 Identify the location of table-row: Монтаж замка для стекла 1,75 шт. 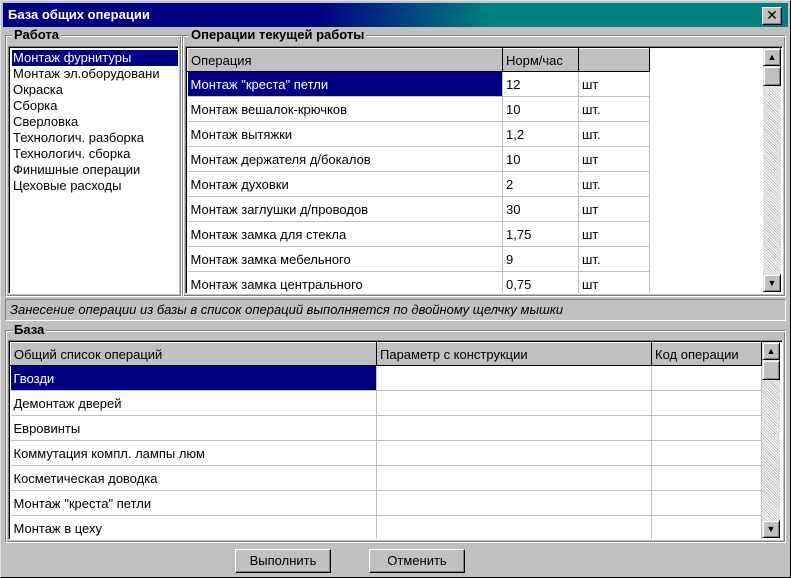
(418, 234).